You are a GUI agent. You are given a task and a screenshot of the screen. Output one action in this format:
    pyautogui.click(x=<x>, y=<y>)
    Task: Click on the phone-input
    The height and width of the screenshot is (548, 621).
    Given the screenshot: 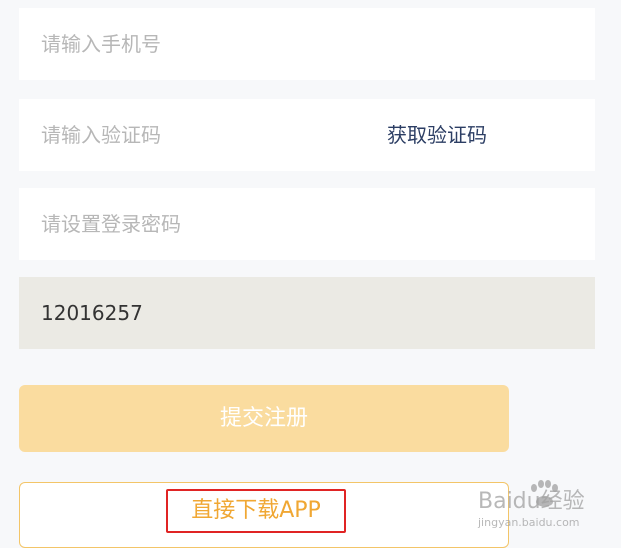 What is the action you would take?
    pyautogui.click(x=307, y=44)
    